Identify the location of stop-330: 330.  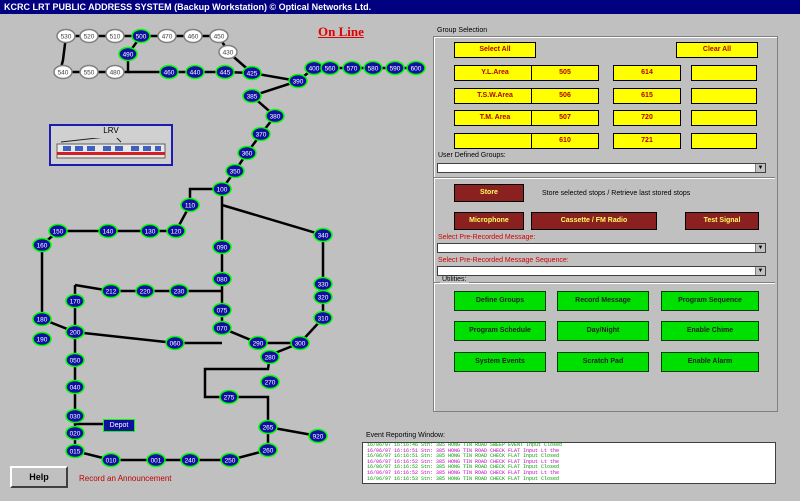
(323, 284).